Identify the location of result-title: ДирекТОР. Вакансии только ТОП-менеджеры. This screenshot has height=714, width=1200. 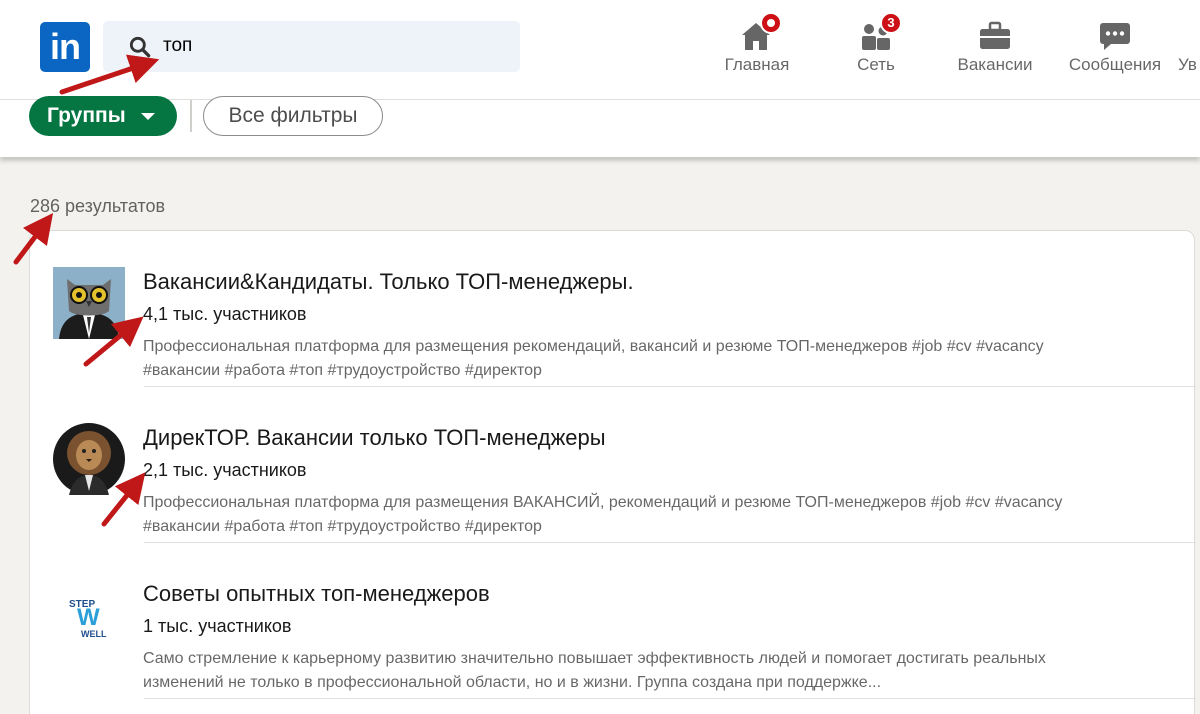
(374, 438).